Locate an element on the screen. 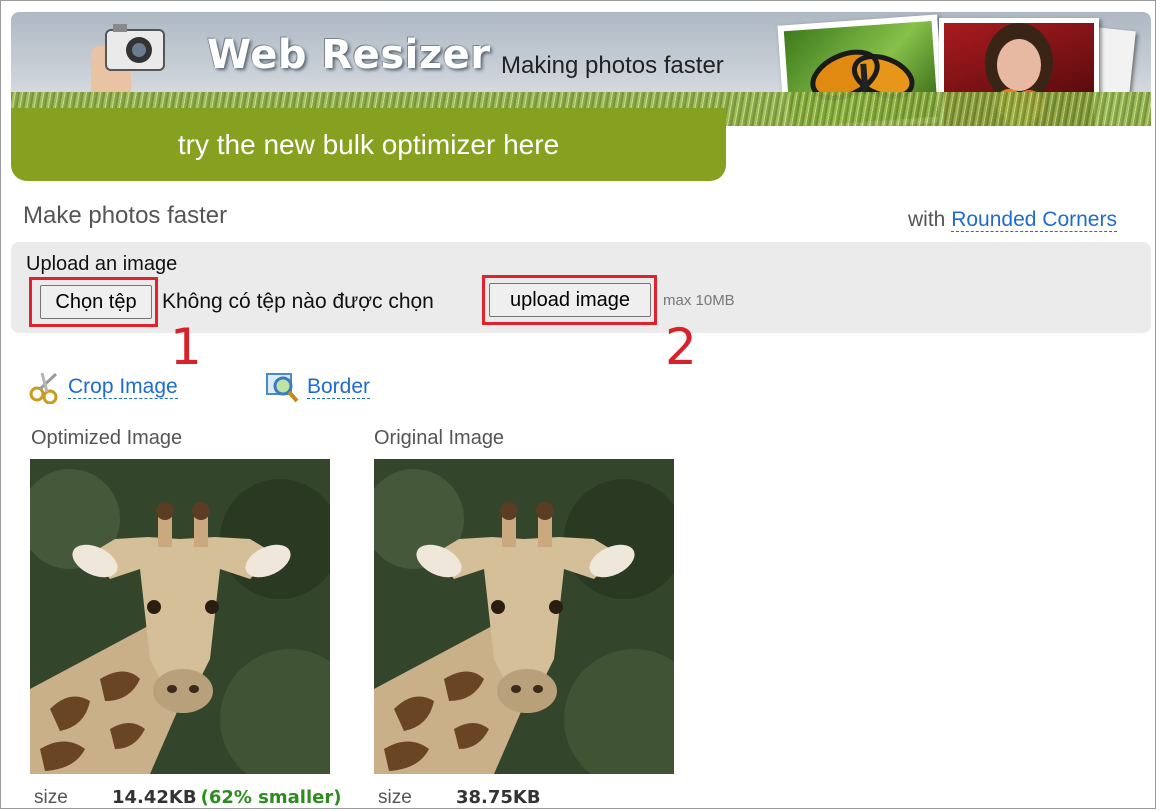 The height and width of the screenshot is (811, 1160). with-prefix: with is located at coordinates (927, 219).